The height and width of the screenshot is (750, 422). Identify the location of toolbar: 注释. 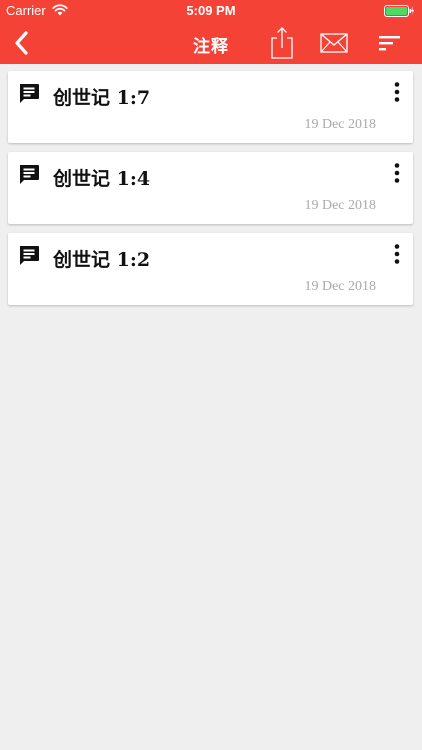
(211, 43).